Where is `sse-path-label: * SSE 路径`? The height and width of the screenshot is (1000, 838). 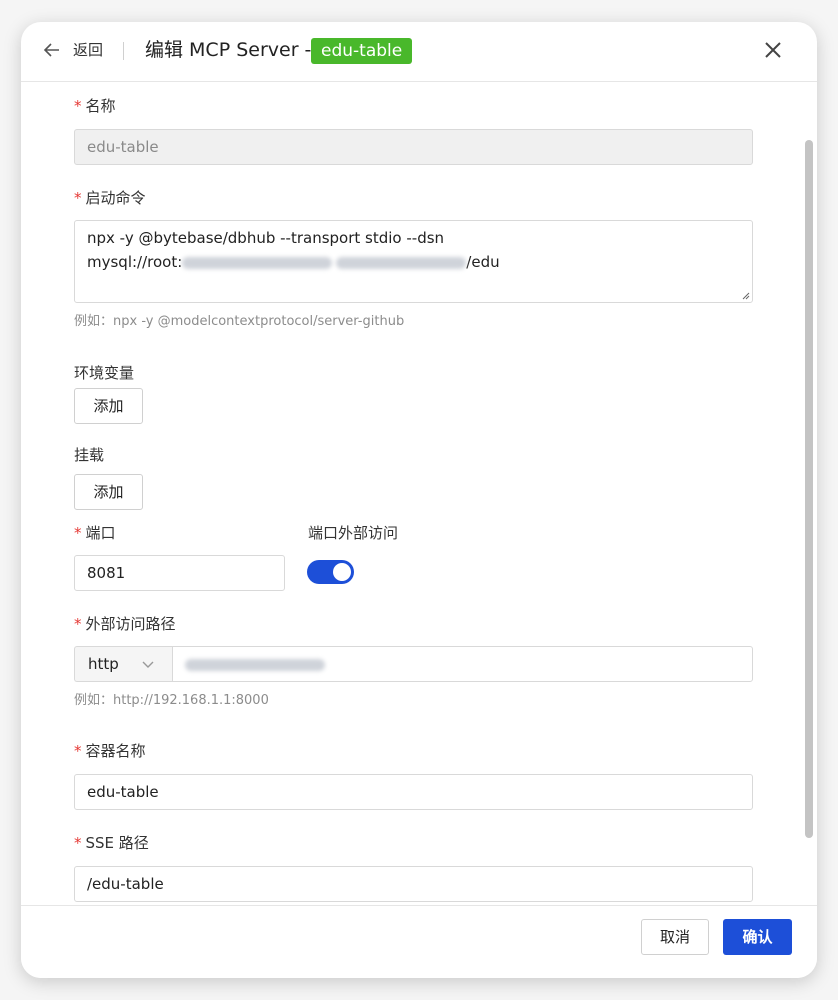
sse-path-label: * SSE 路径 is located at coordinates (111, 843).